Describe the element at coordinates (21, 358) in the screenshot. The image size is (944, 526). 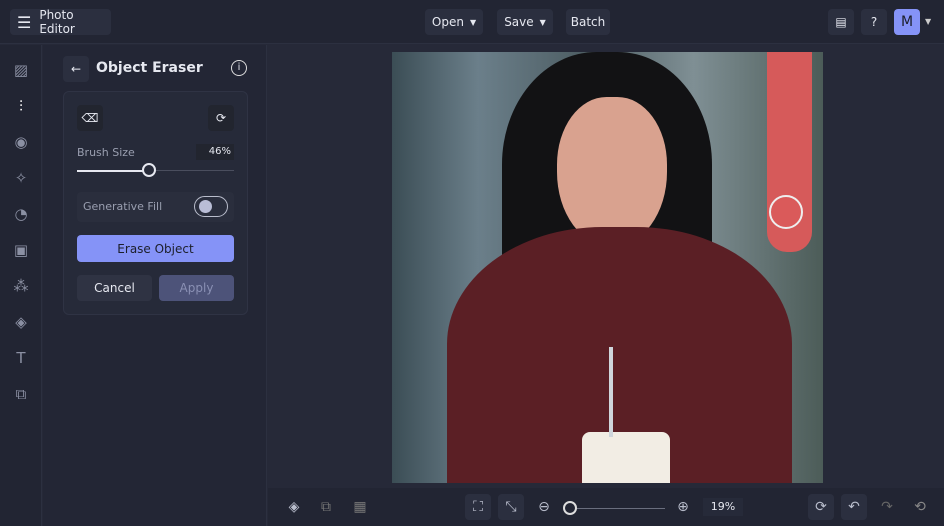
I see `text-icon: T` at that location.